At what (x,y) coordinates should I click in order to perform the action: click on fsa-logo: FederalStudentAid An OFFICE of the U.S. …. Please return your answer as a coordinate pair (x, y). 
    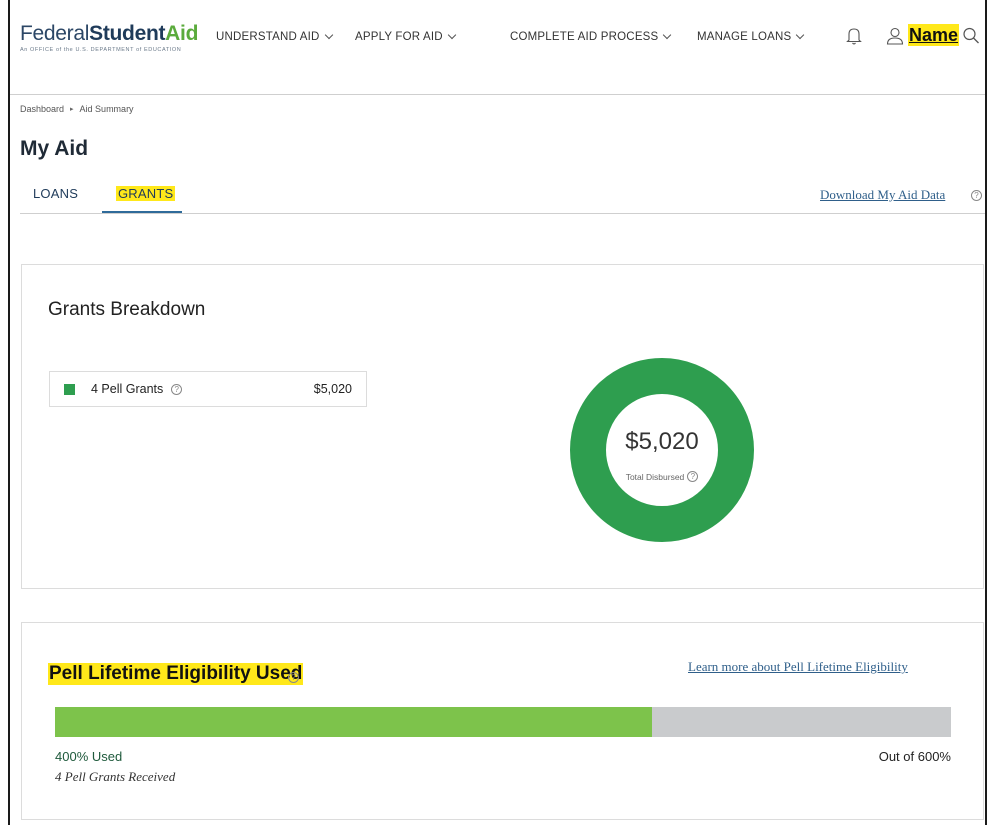
    Looking at the image, I should click on (109, 37).